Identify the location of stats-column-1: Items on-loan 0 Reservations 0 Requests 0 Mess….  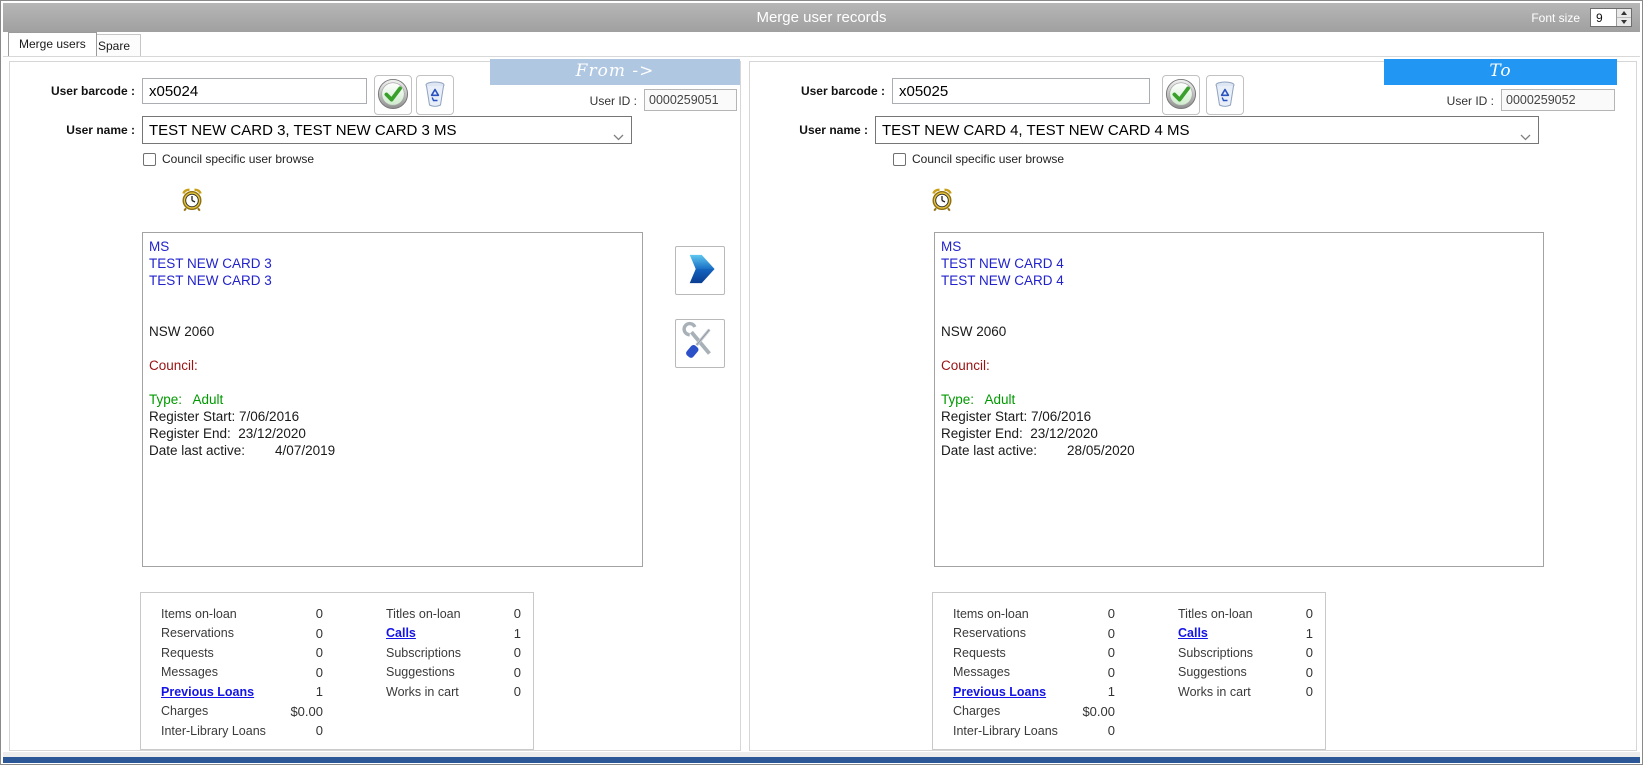
(1034, 672).